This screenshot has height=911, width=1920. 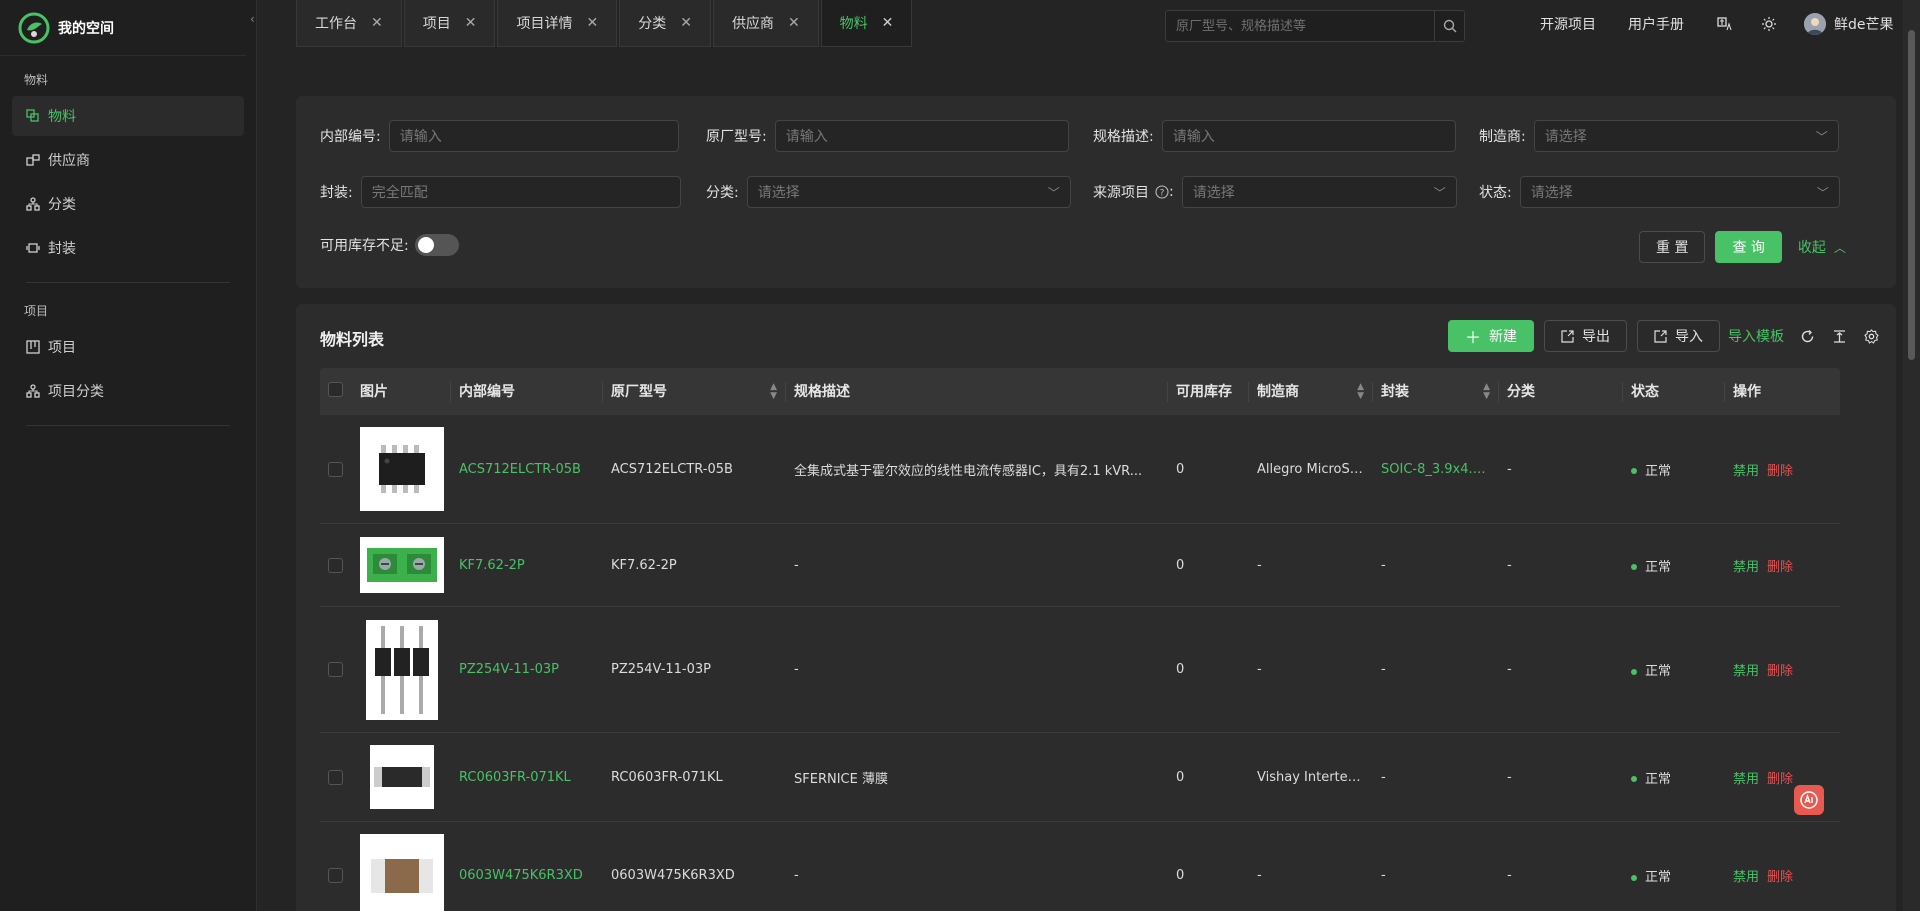 What do you see at coordinates (1911, 455) in the screenshot?
I see `page-scrollbar` at bounding box center [1911, 455].